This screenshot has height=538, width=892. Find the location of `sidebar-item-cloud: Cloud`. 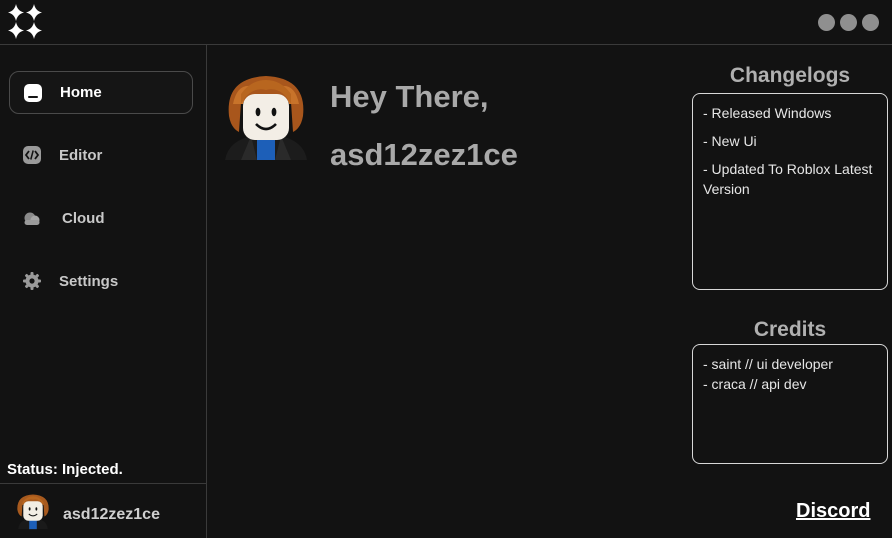

sidebar-item-cloud: Cloud is located at coordinates (101, 218).